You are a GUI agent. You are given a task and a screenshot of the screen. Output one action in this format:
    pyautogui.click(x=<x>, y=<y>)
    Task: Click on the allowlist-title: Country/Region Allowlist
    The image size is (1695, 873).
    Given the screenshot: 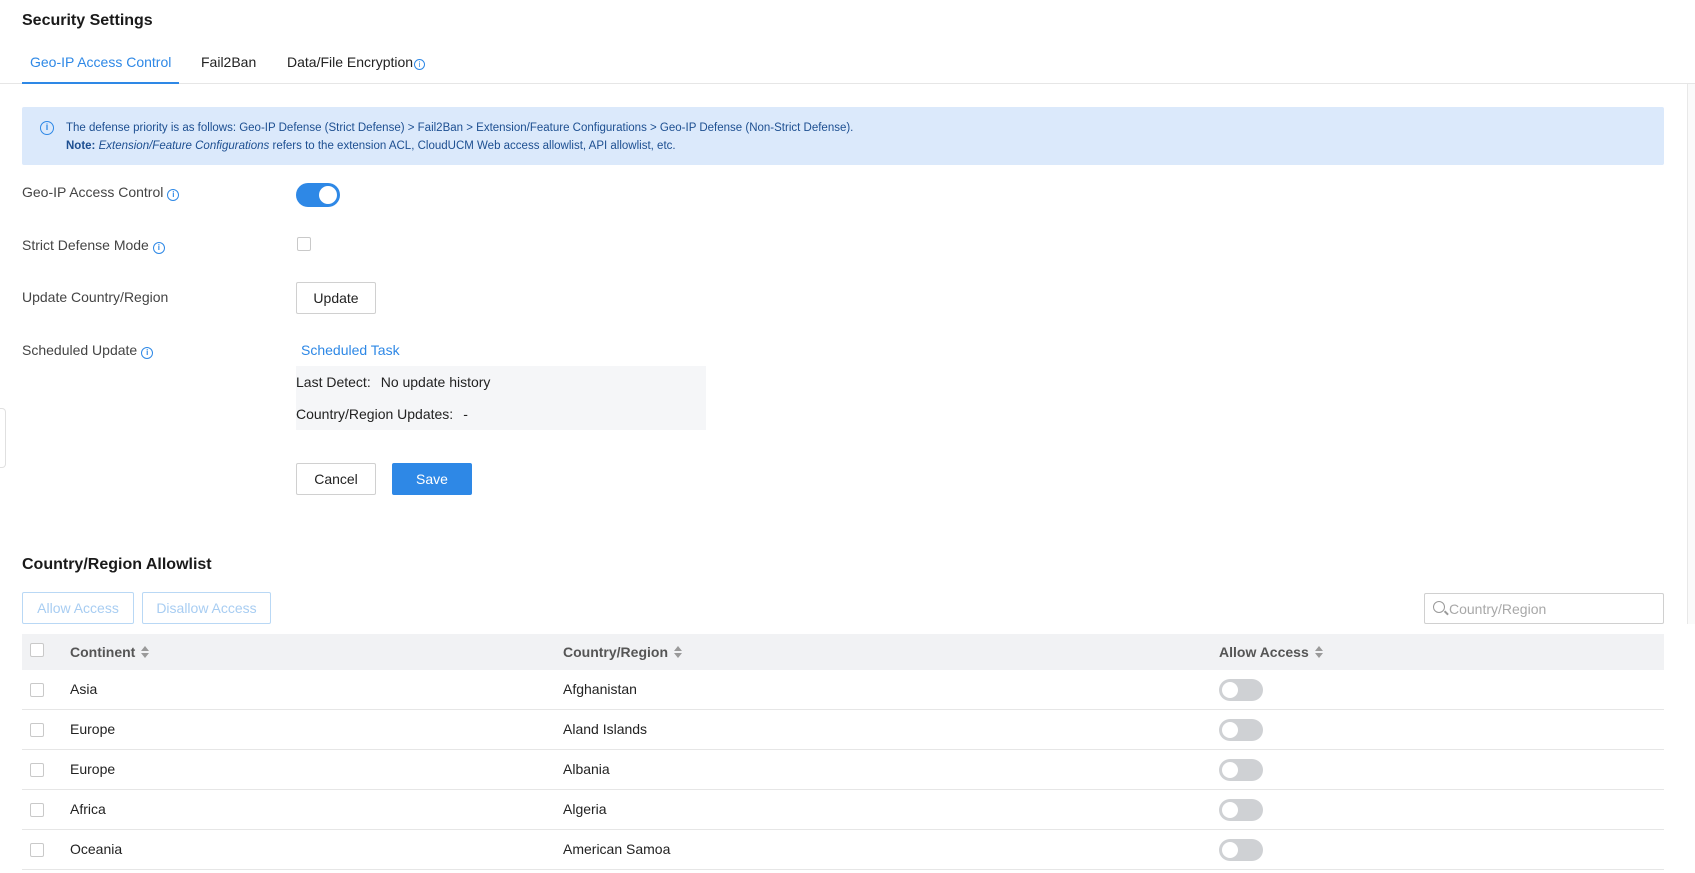 What is the action you would take?
    pyautogui.click(x=117, y=564)
    